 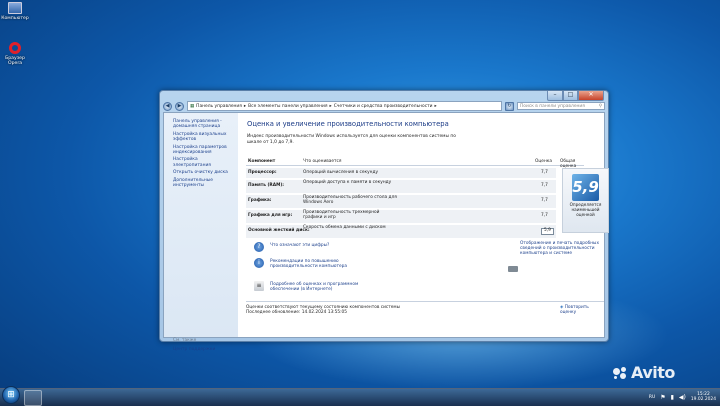 What do you see at coordinates (270, 215) in the screenshot?
I see `row-component: Графика для игр:` at bounding box center [270, 215].